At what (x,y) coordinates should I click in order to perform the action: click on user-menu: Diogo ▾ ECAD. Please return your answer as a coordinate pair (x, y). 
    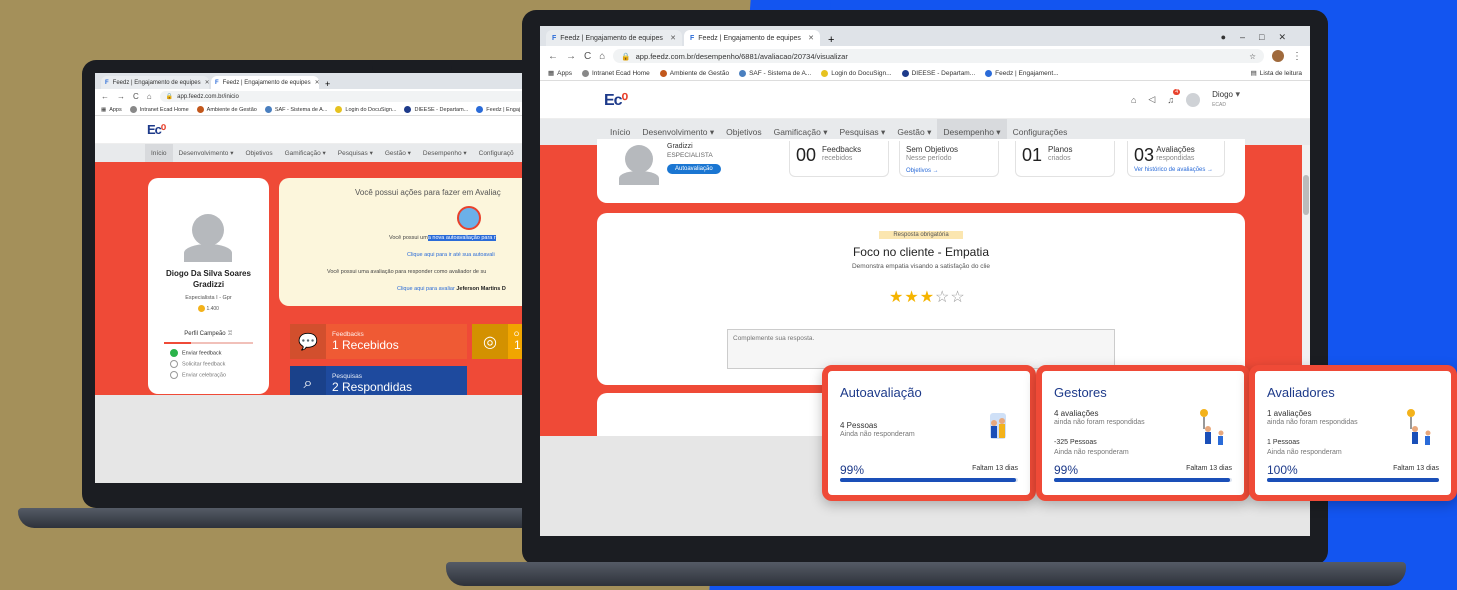
    Looking at the image, I should click on (1226, 99).